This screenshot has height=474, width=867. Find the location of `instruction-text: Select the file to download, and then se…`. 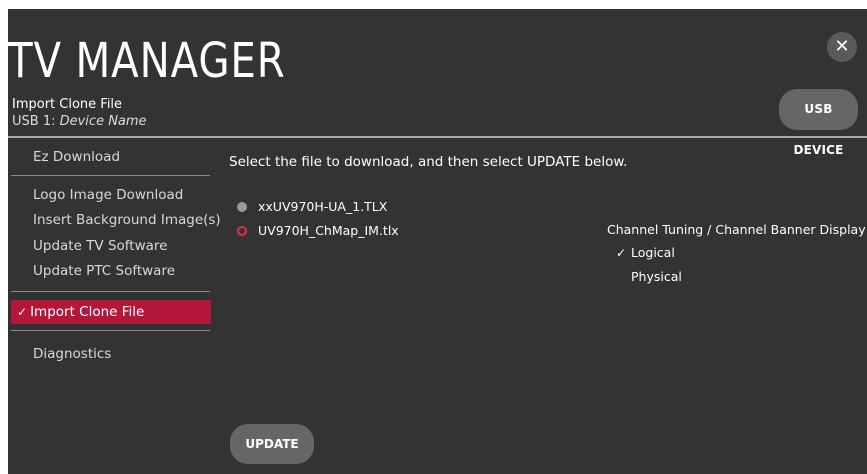

instruction-text: Select the file to download, and then se… is located at coordinates (428, 162).